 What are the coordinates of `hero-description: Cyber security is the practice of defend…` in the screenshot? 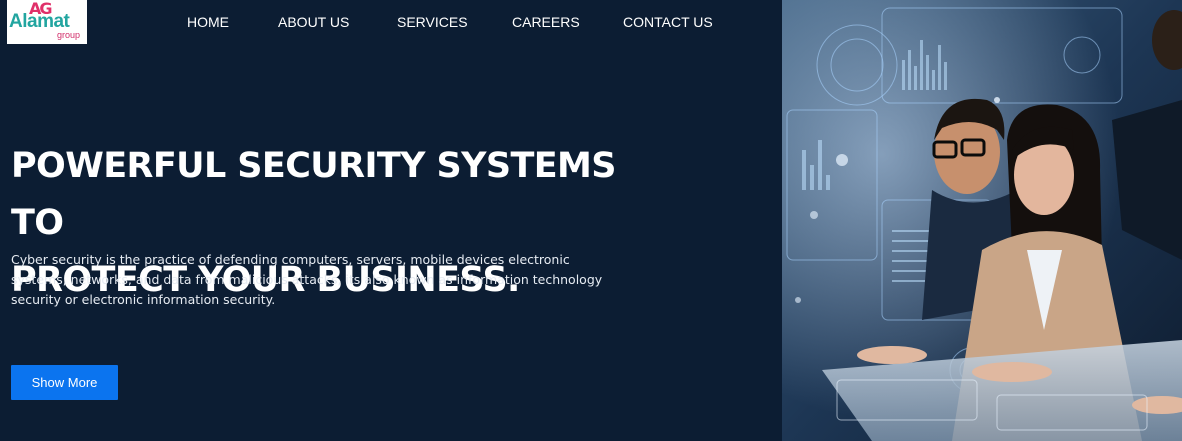 It's located at (307, 279).